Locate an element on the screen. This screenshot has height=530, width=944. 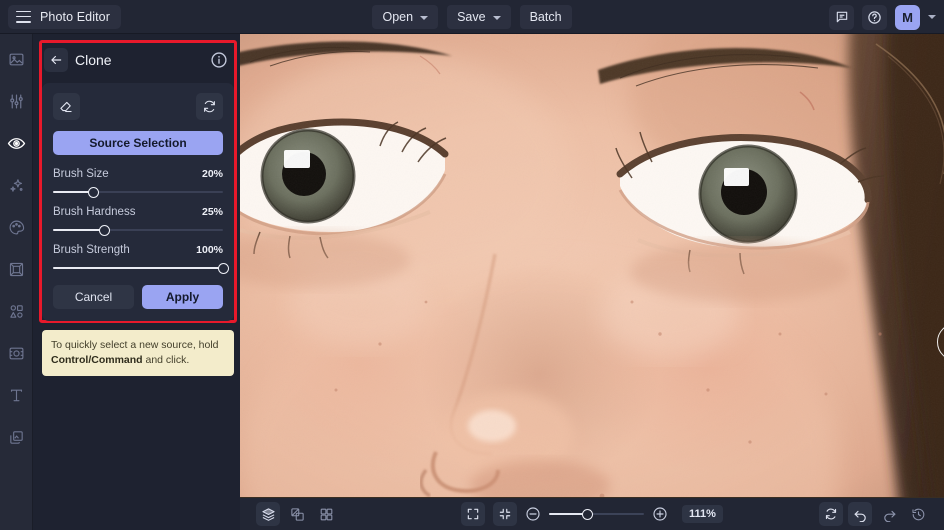
tool-rail is located at coordinates (16, 282).